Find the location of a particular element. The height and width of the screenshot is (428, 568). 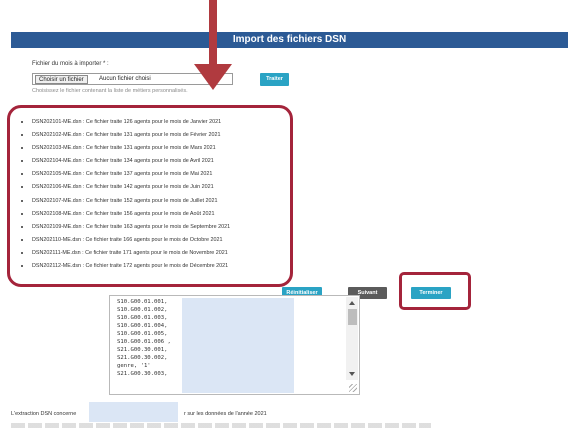

annotation-arrow-icon is located at coordinates (213, 33).